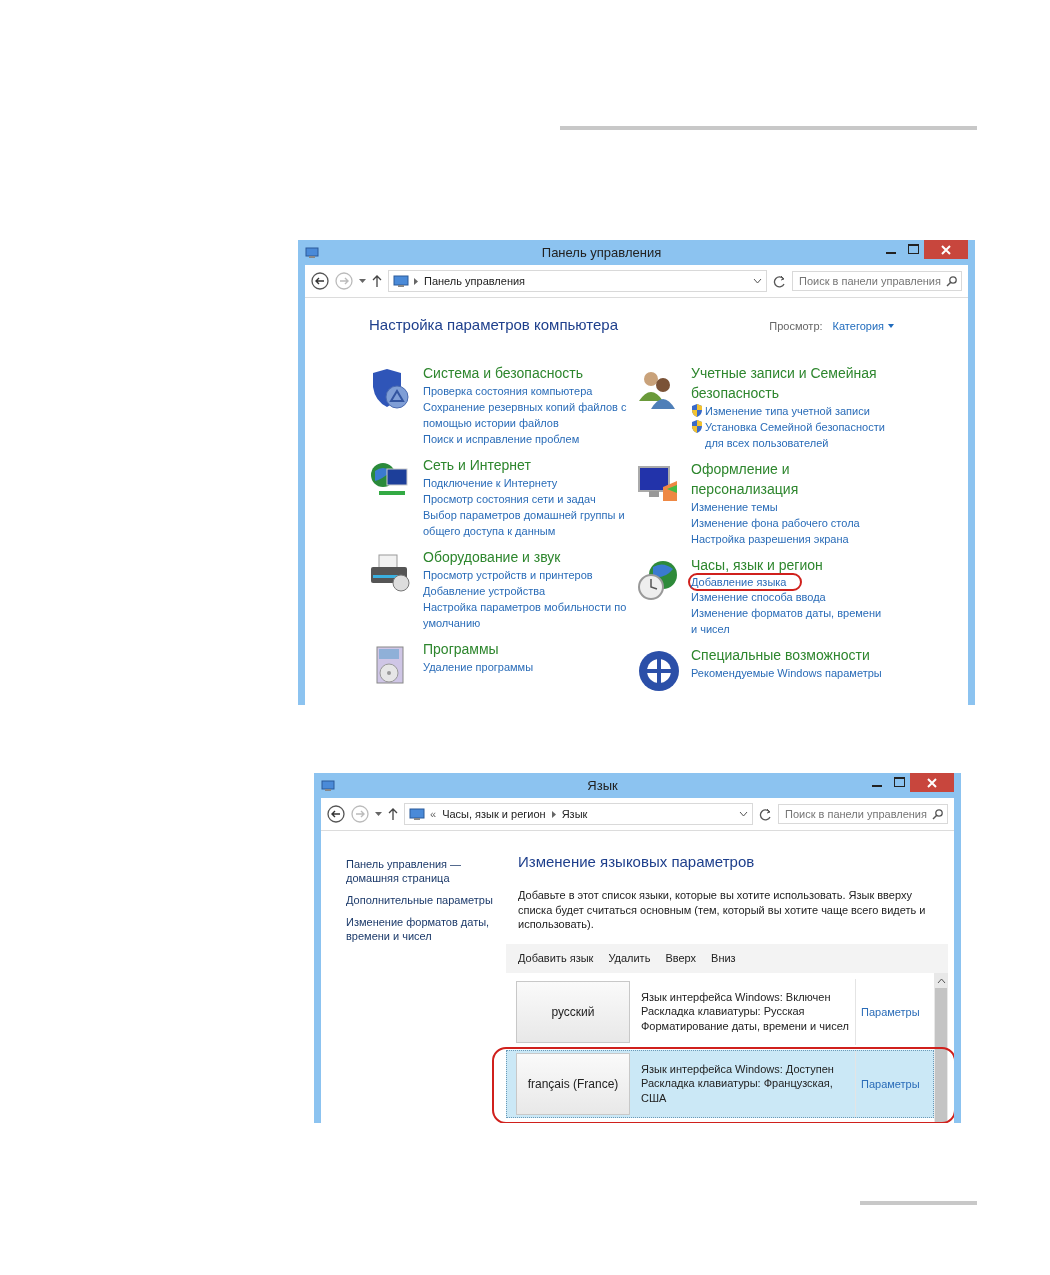 The height and width of the screenshot is (1275, 1050). I want to click on breadcrumb-link: Язык, so click(574, 814).